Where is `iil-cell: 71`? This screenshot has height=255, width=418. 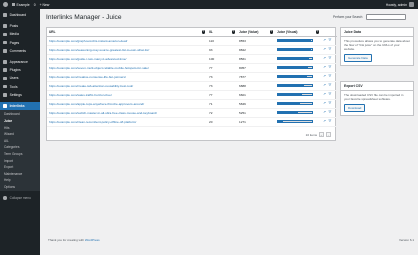
iil-cell: 71 is located at coordinates (222, 104).